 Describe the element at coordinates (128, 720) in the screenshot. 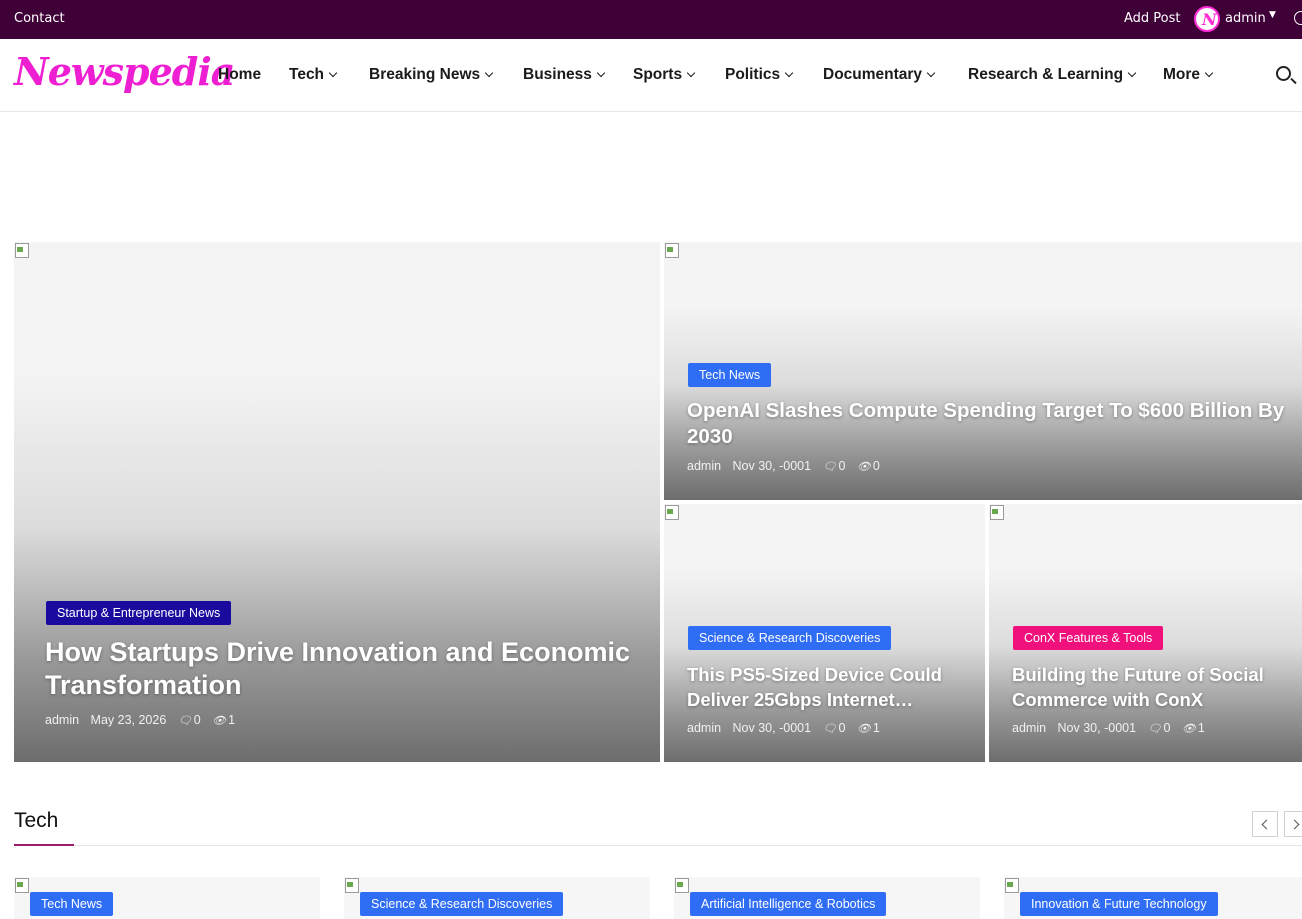

I see `article-date: May 23, 2026` at that location.